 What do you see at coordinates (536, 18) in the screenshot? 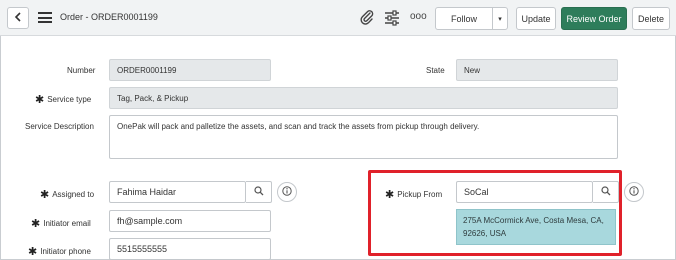
I see `update-button: Update` at bounding box center [536, 18].